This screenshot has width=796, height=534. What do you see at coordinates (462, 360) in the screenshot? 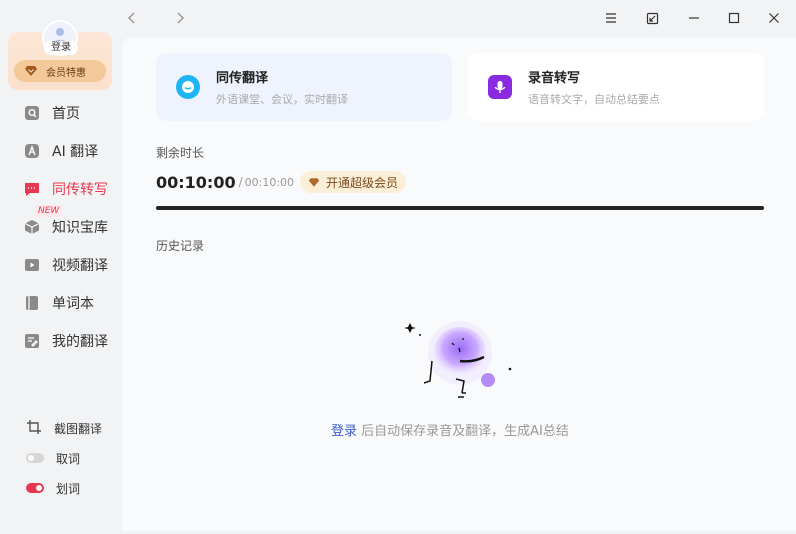
I see `empty-state-illustration` at bounding box center [462, 360].